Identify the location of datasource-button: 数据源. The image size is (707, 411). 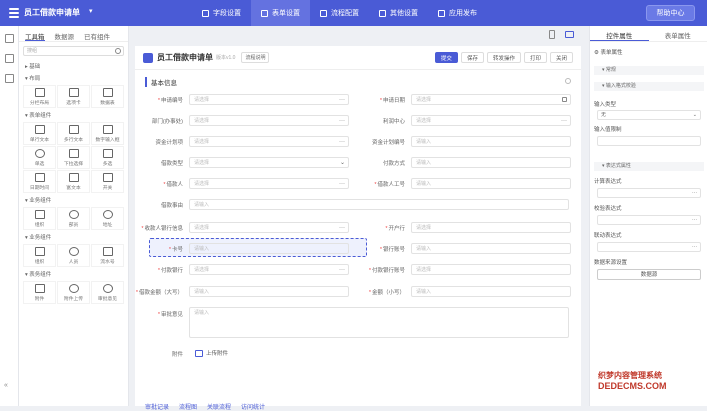
(649, 274).